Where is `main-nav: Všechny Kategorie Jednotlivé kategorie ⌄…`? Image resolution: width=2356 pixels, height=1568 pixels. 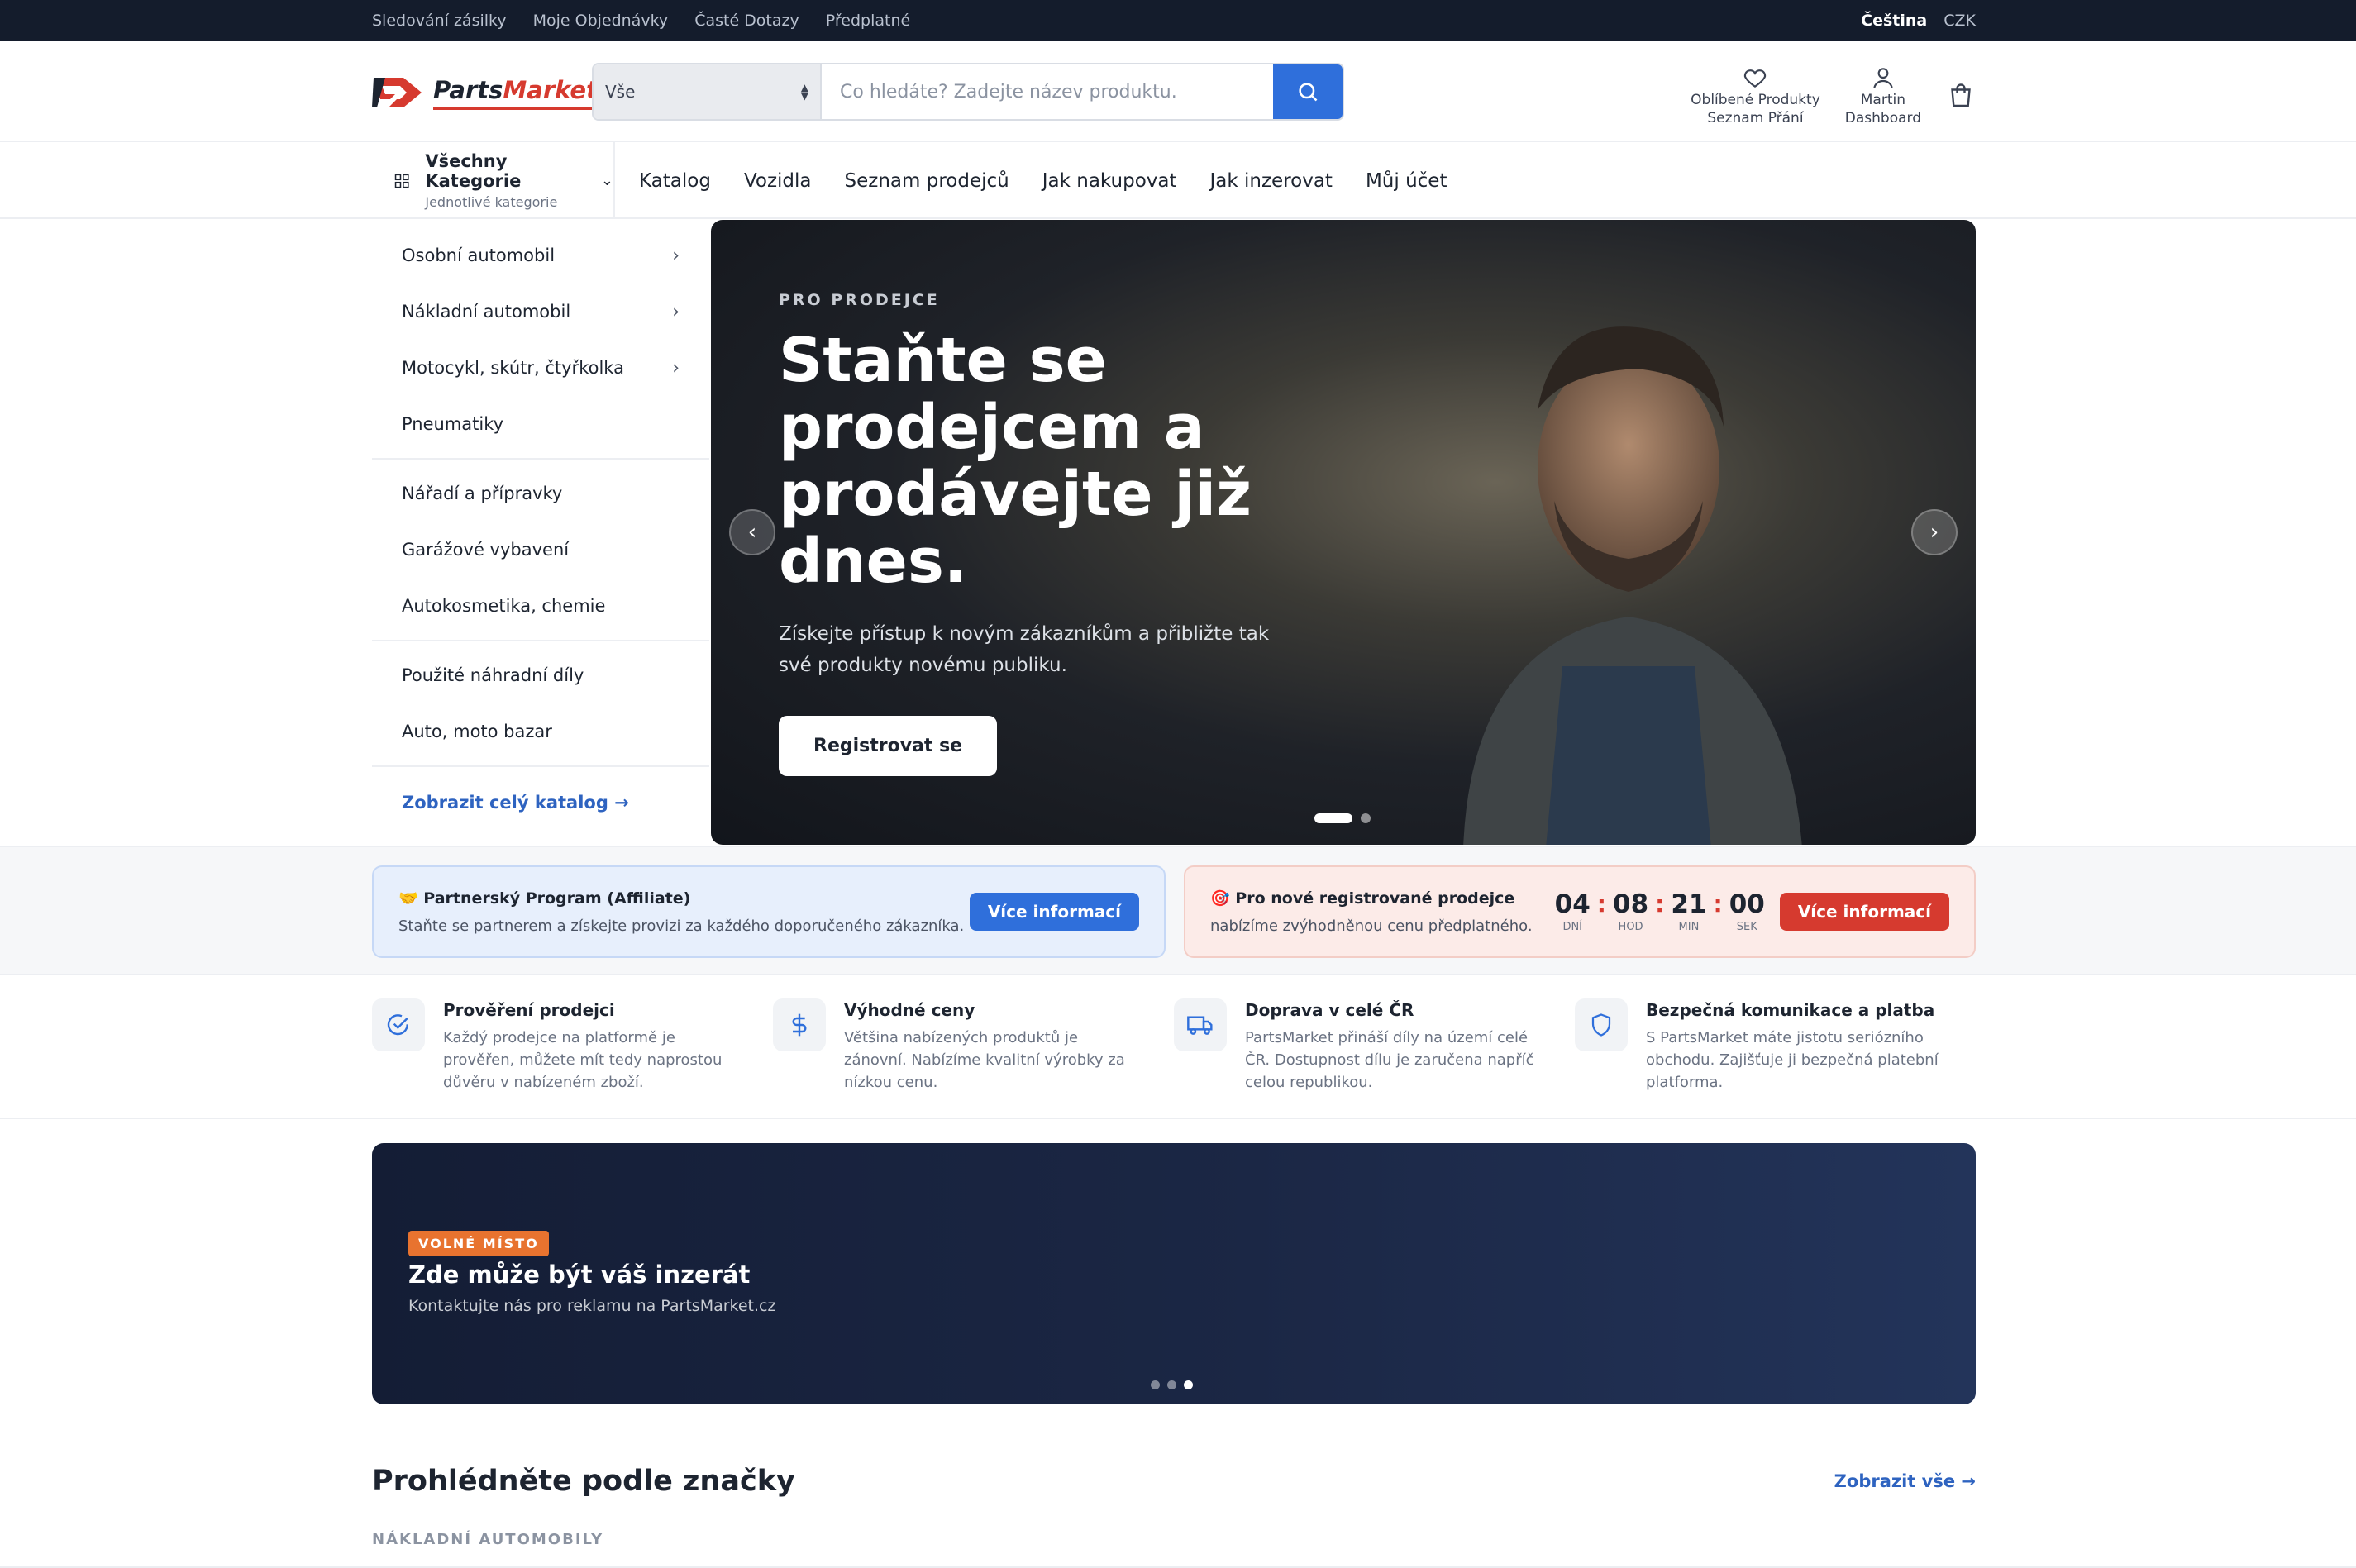
main-nav: Všechny Kategorie Jednotlivé kategorie ⌄… is located at coordinates (1178, 180).